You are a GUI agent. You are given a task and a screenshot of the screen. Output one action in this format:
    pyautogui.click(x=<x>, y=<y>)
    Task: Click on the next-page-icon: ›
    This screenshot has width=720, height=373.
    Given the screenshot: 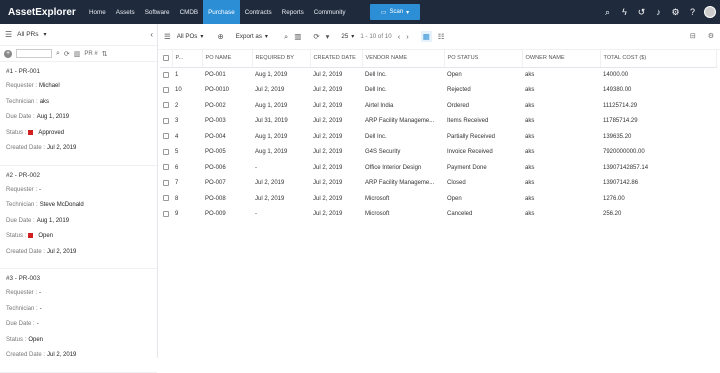 What is the action you would take?
    pyautogui.click(x=407, y=36)
    